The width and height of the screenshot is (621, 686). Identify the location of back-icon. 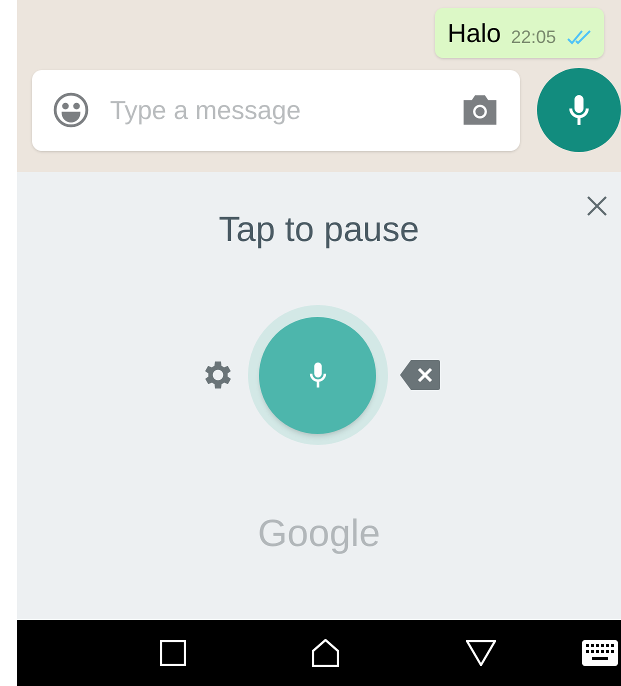
(481, 653).